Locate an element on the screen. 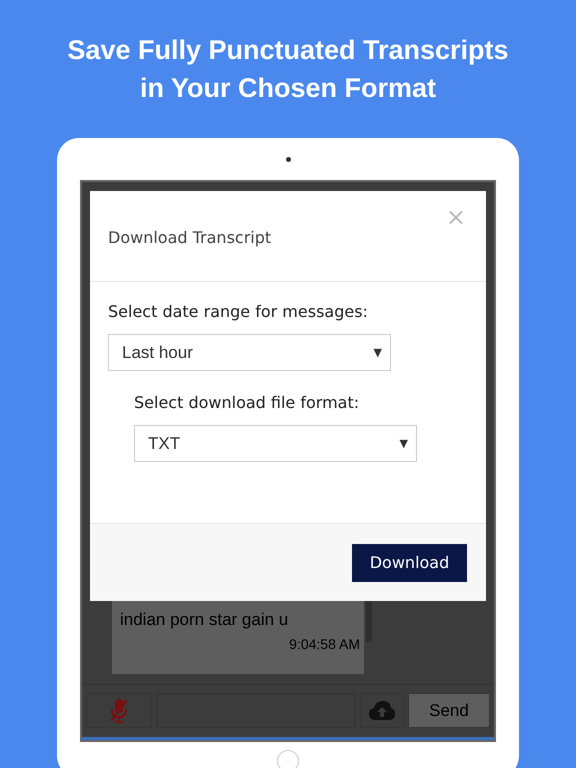  camera-dot is located at coordinates (288, 159).